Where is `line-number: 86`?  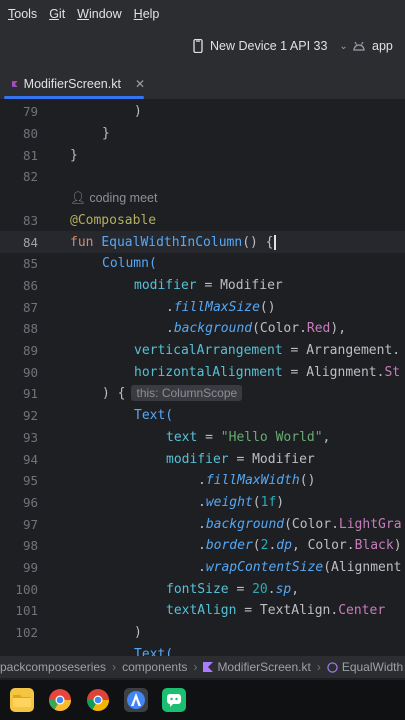 line-number: 86 is located at coordinates (30, 285).